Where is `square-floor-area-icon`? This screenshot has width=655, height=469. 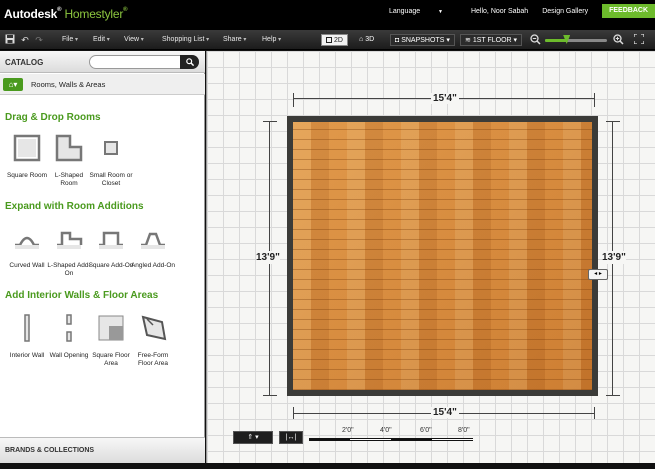 square-floor-area-icon is located at coordinates (111, 328).